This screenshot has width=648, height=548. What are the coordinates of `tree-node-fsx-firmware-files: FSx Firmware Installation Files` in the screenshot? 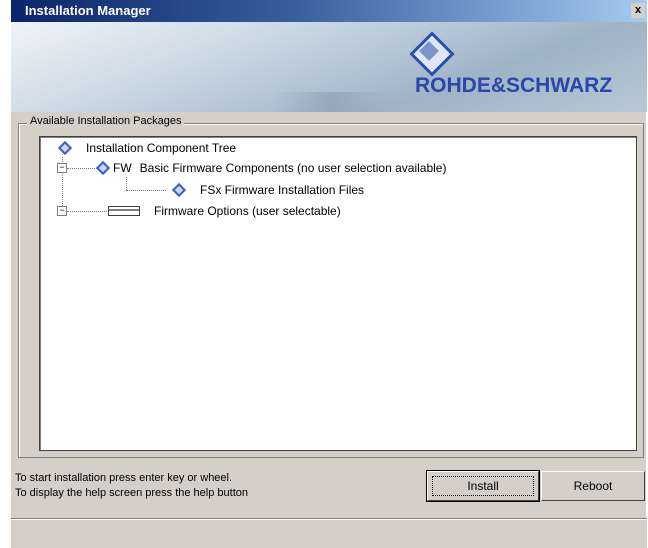 It's located at (268, 190).